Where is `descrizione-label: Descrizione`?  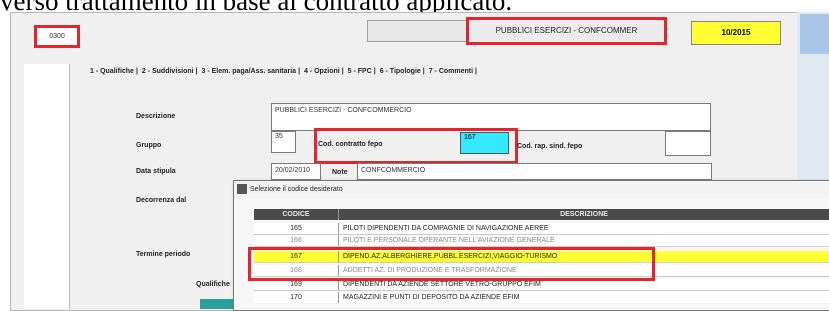
descrizione-label: Descrizione is located at coordinates (156, 116).